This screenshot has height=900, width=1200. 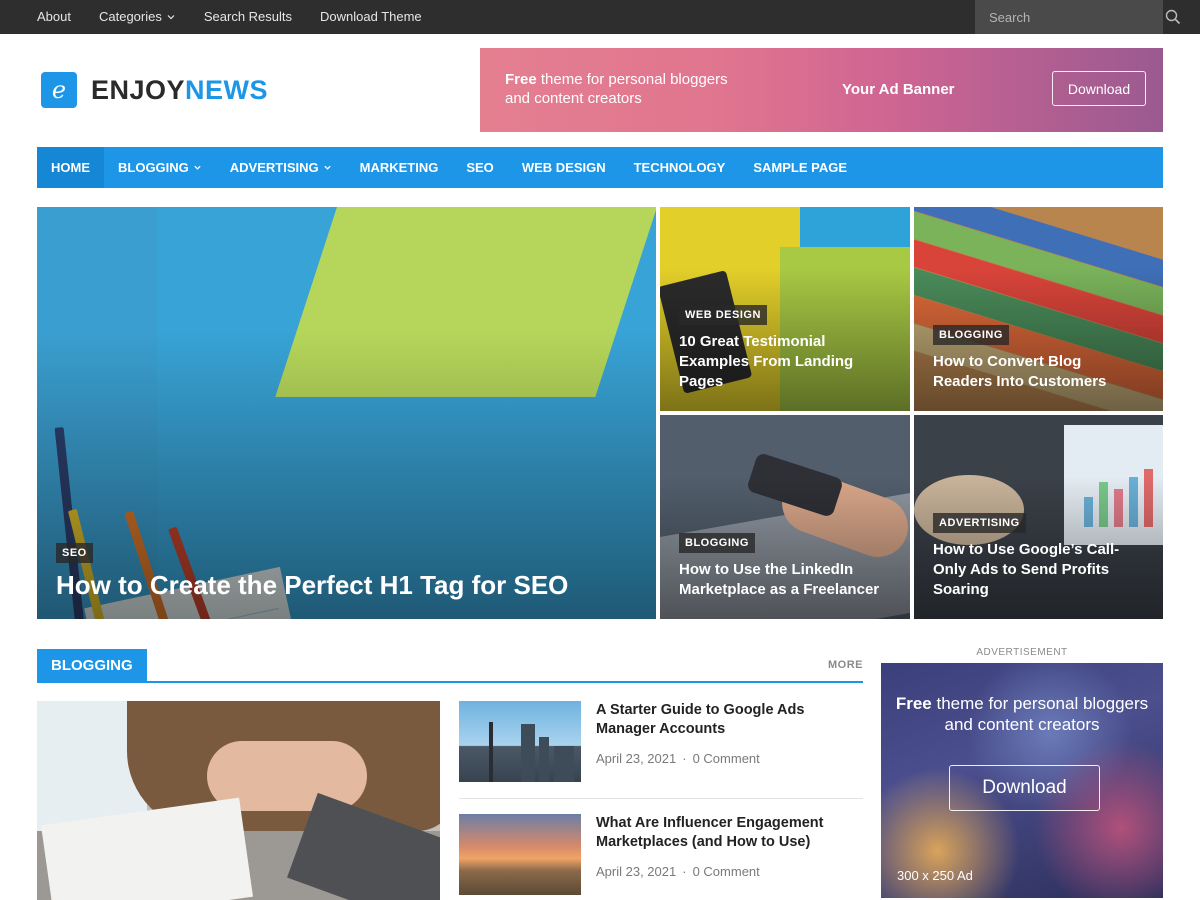 I want to click on site-logo: e ENJOYNEWS, so click(x=154, y=90).